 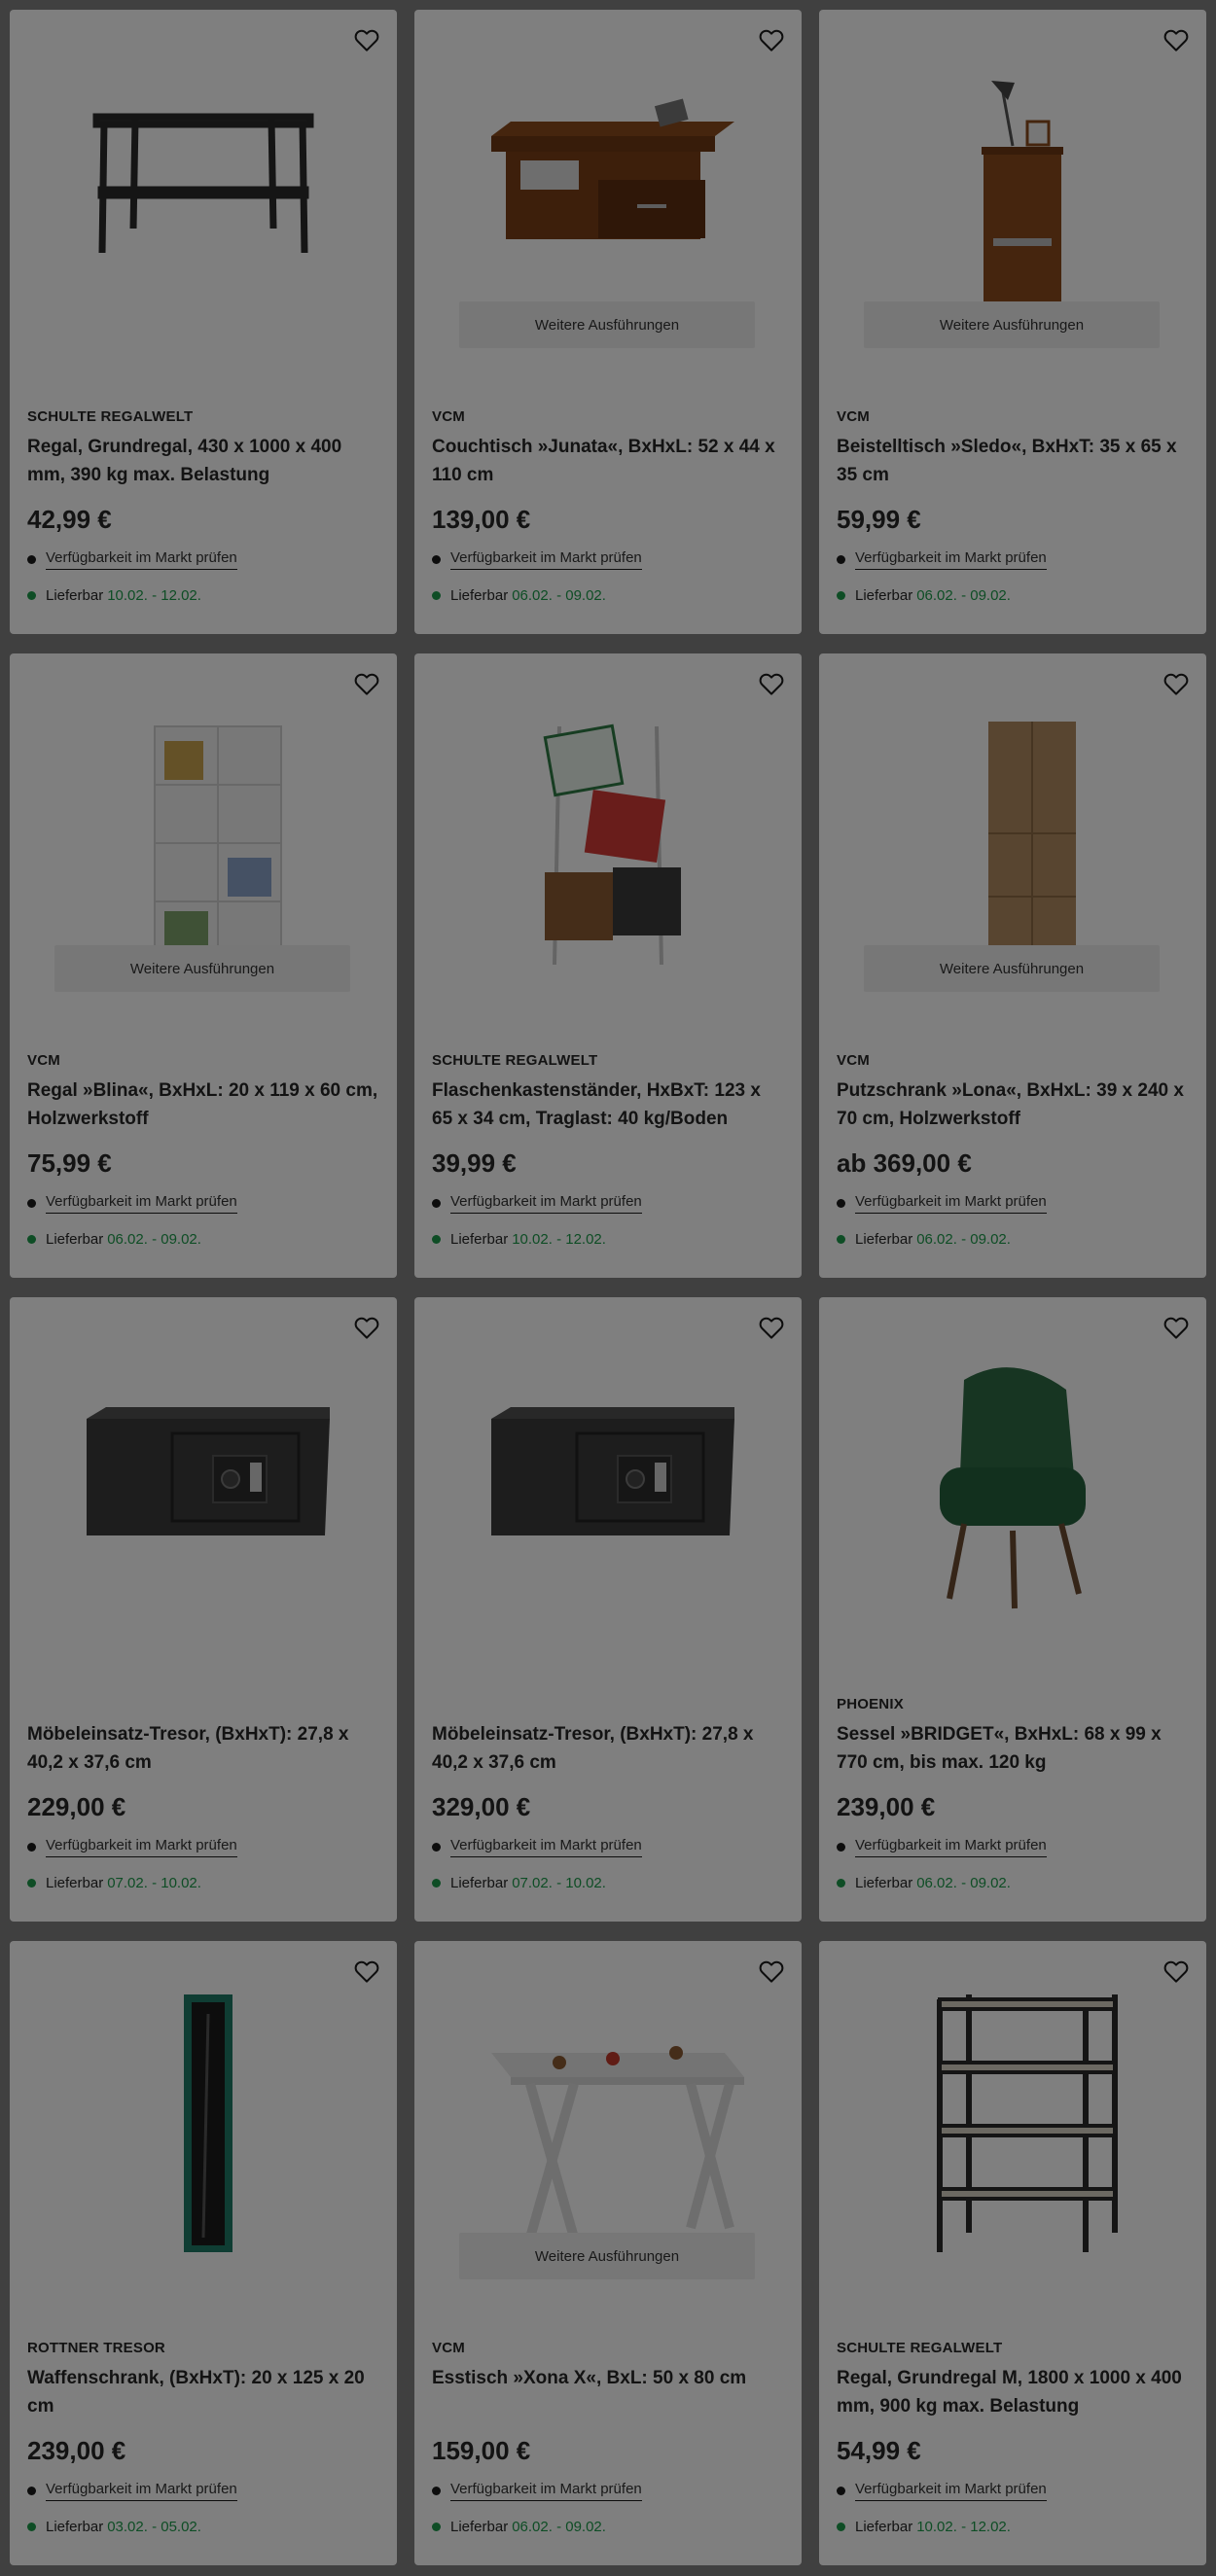 What do you see at coordinates (481, 520) in the screenshot?
I see `product-price: 139,00 €` at bounding box center [481, 520].